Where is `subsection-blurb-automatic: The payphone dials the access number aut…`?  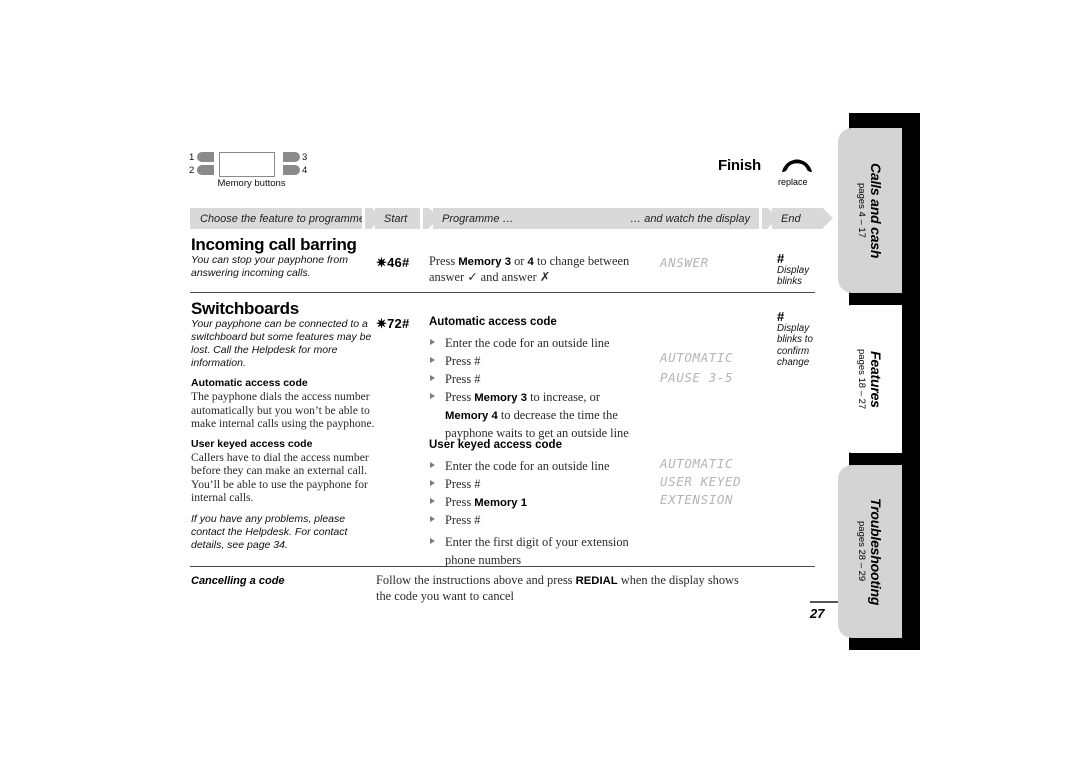
subsection-blurb-automatic: The payphone dials the access number aut… is located at coordinates (283, 410).